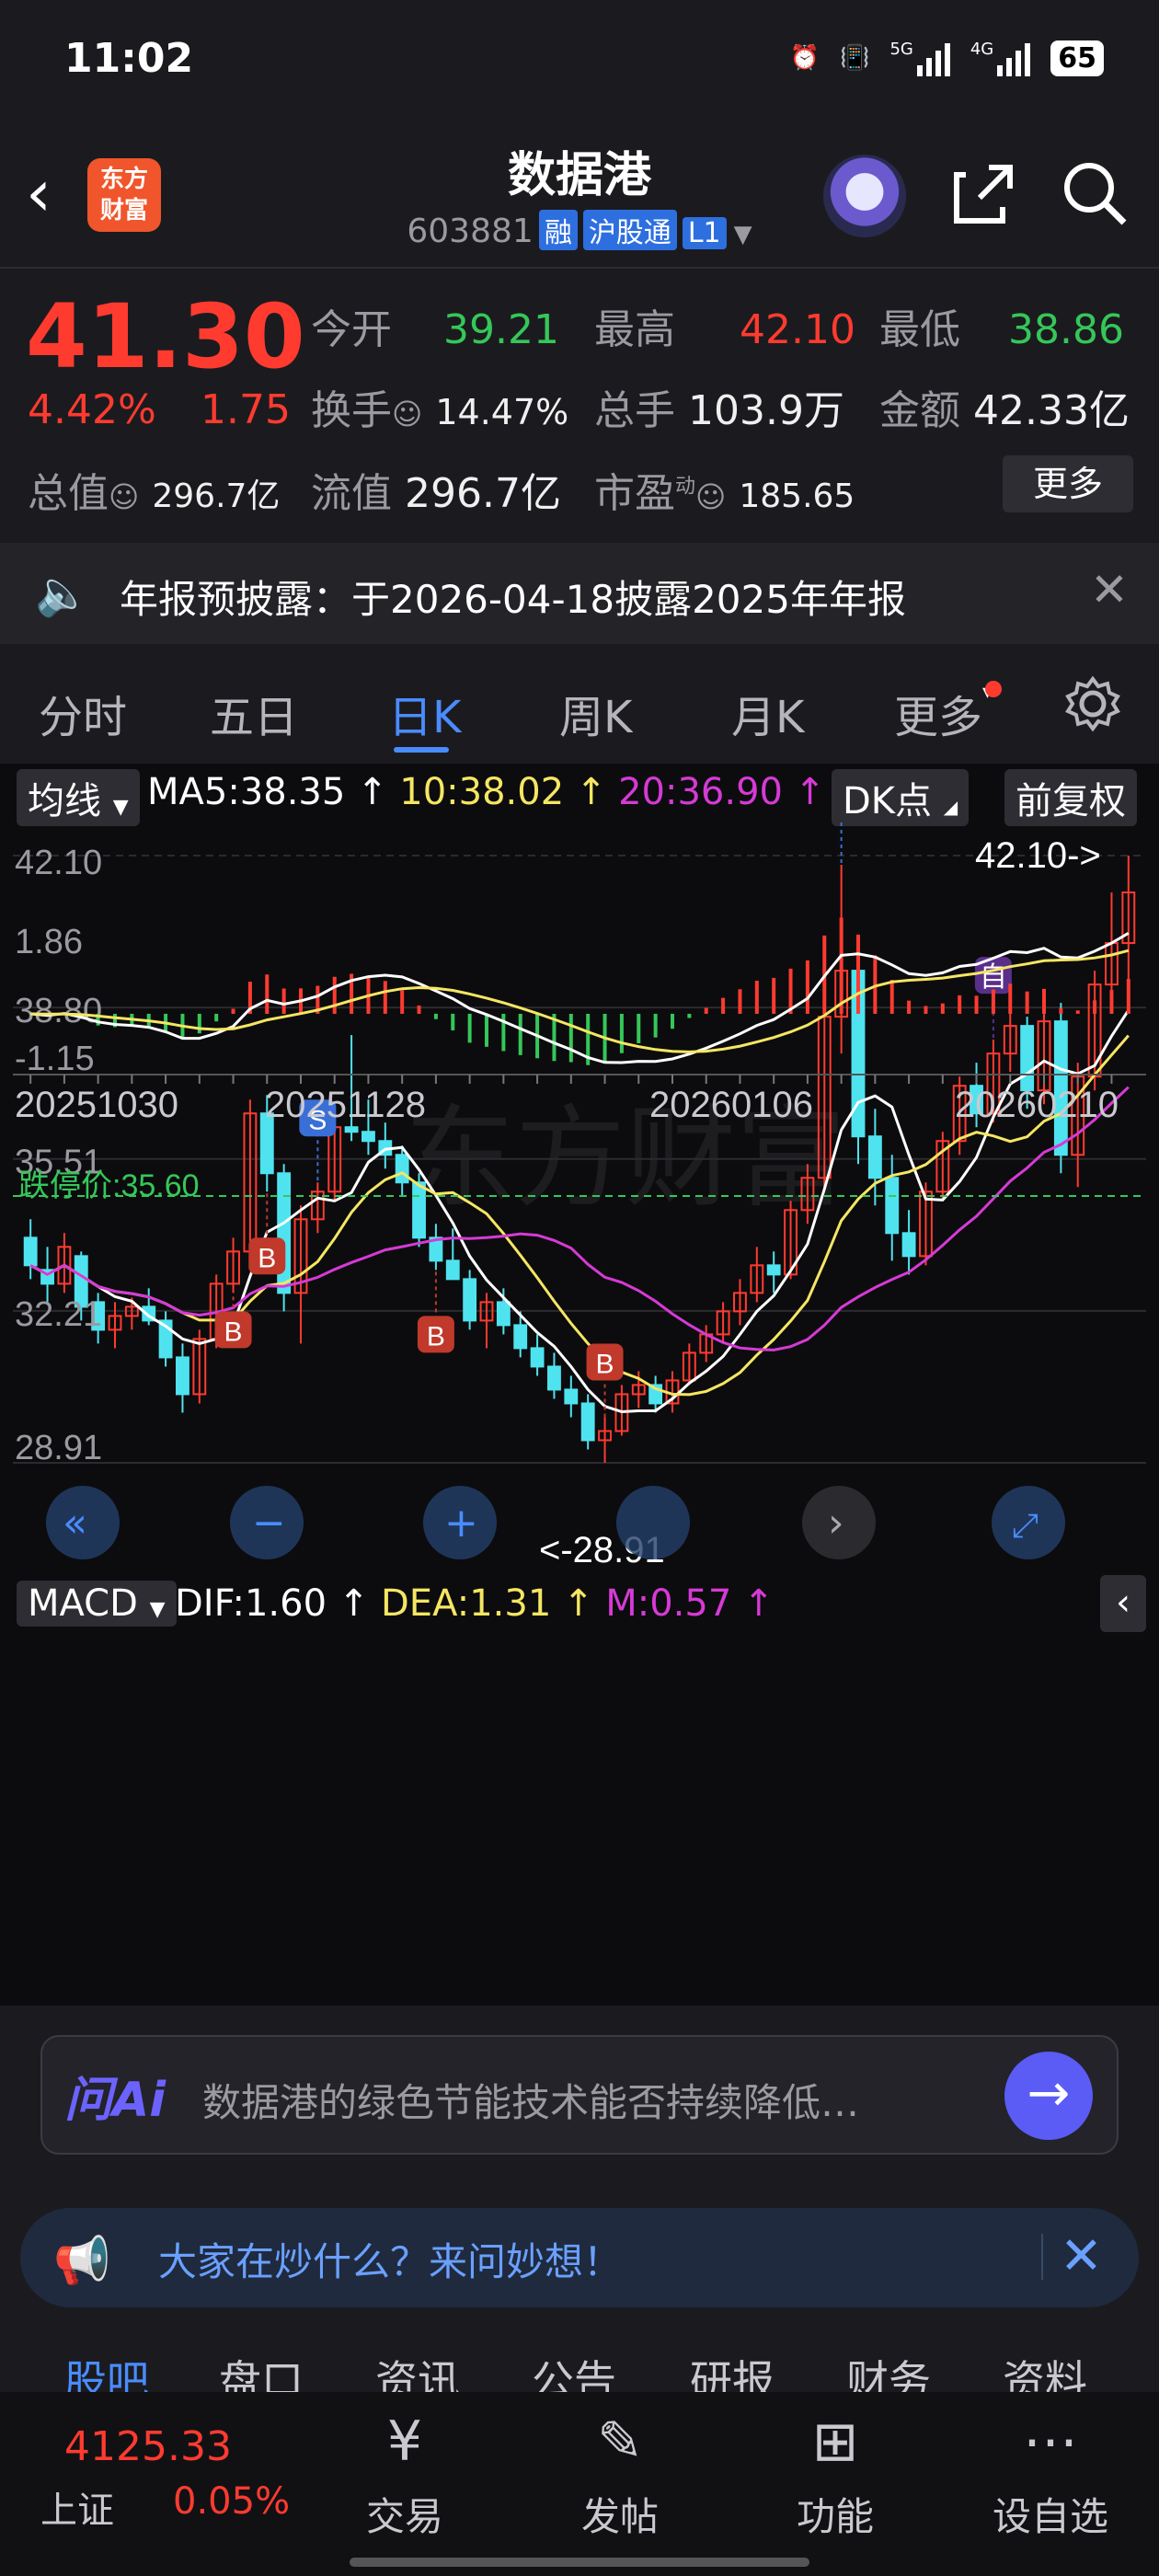 This screenshot has height=2576, width=1159. What do you see at coordinates (1000, 58) in the screenshot?
I see `signal-4g-icon: 4G` at bounding box center [1000, 58].